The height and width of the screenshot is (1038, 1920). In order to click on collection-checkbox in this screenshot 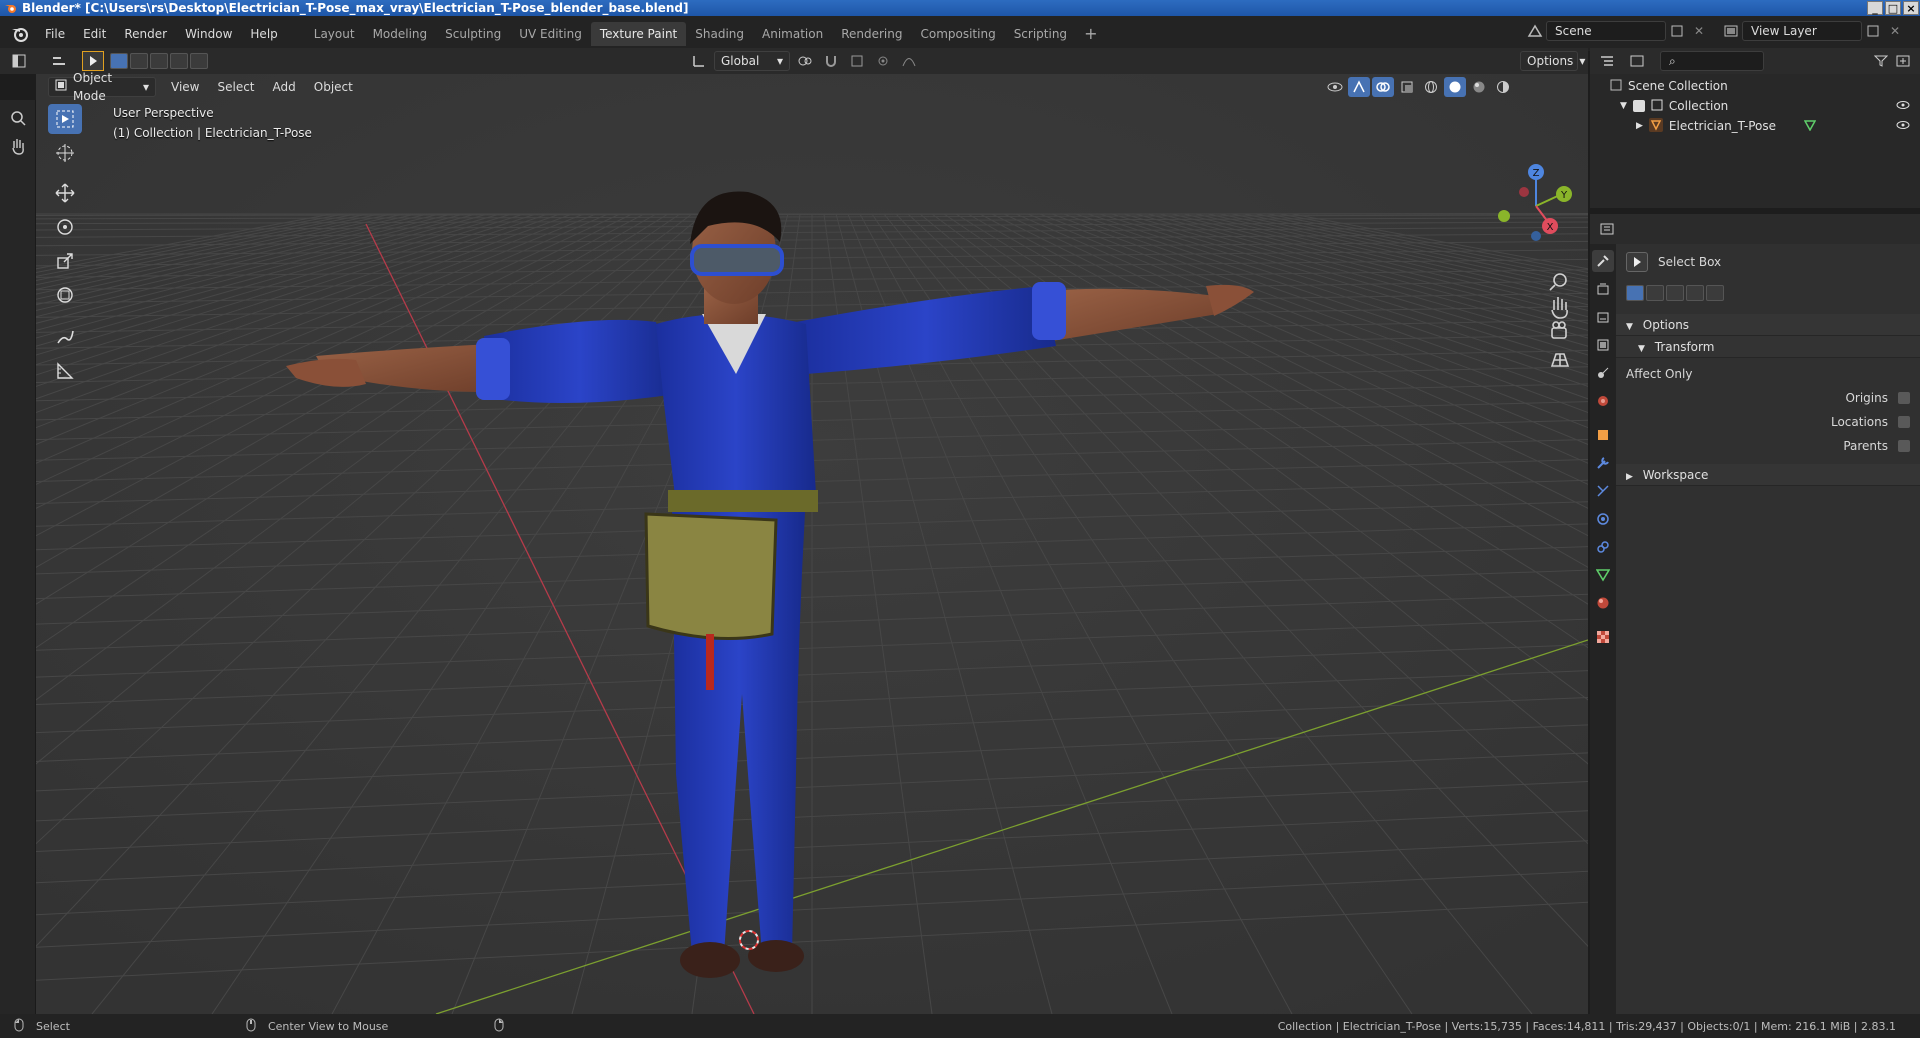, I will do `click(1638, 106)`.